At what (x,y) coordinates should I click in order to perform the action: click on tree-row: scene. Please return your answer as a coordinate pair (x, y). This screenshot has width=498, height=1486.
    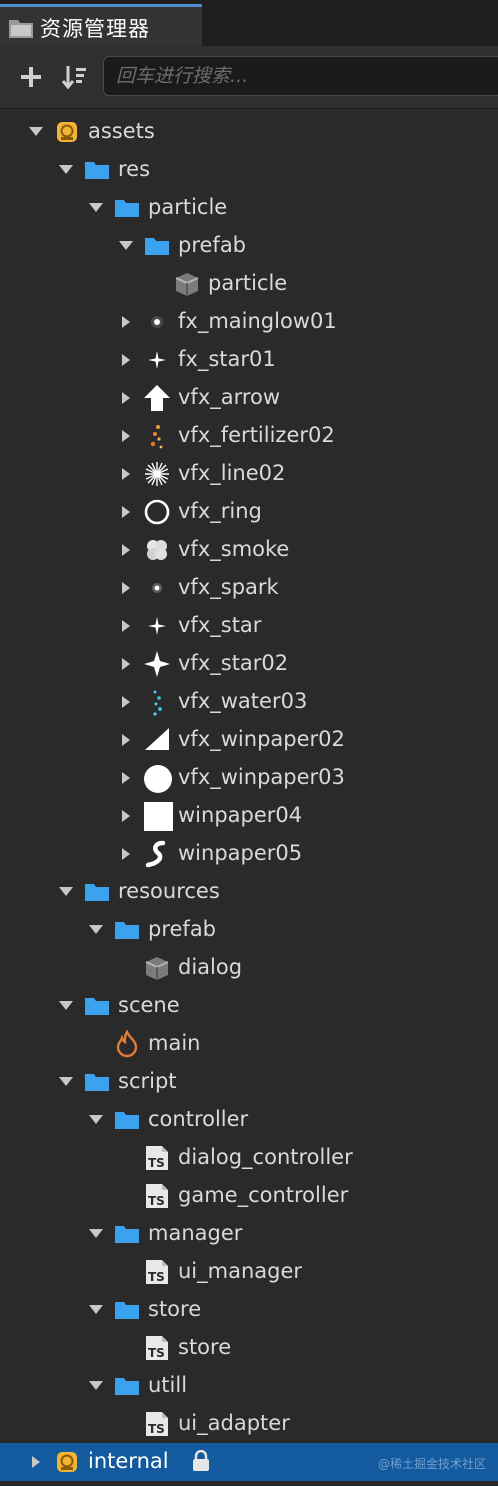
    Looking at the image, I should click on (249, 1006).